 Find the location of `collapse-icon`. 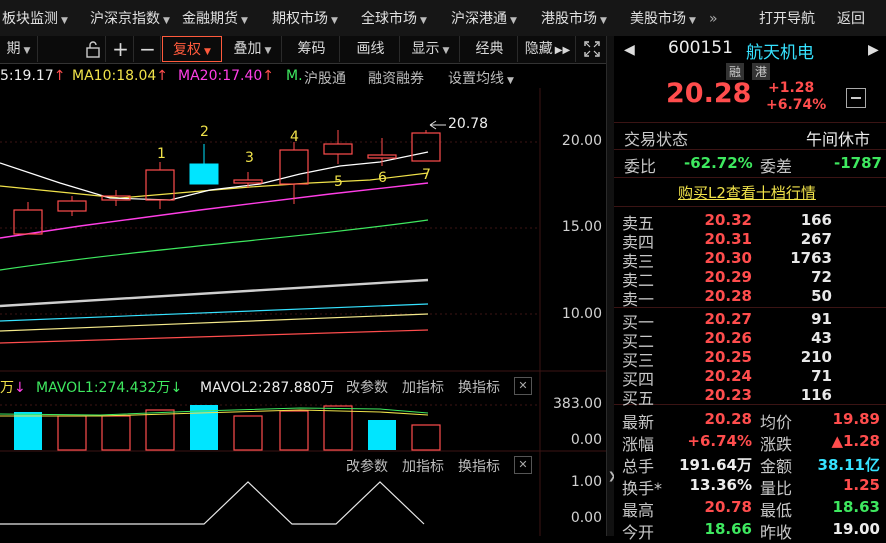

collapse-icon is located at coordinates (856, 98).